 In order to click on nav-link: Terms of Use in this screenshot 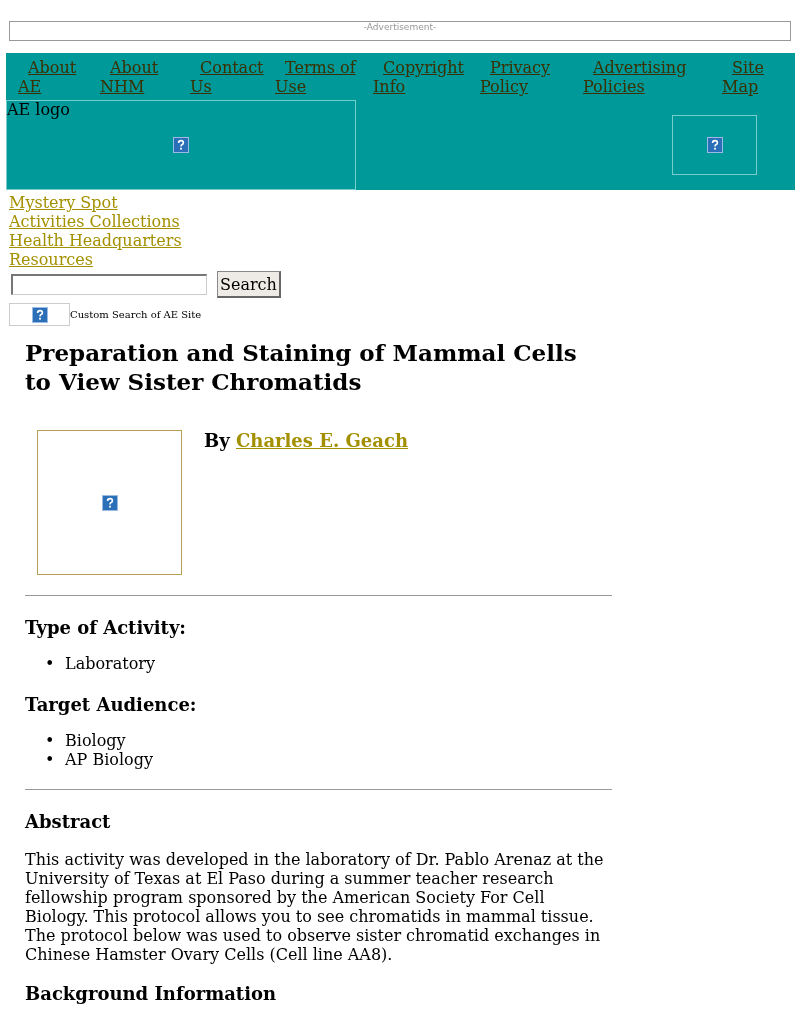, I will do `click(318, 77)`.